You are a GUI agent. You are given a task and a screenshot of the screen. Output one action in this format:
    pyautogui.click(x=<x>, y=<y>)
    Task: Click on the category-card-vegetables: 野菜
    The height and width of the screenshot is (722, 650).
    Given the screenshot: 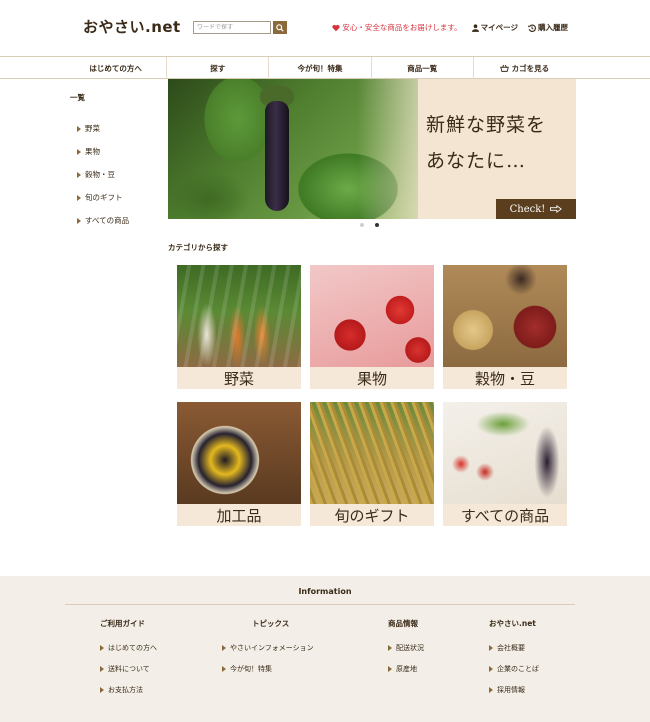 What is the action you would take?
    pyautogui.click(x=239, y=327)
    